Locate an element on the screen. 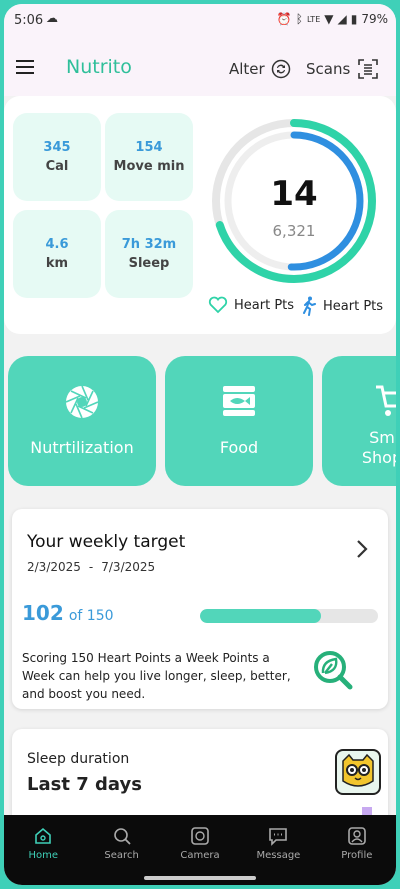 This screenshot has height=889, width=400. stat-calories: 345 Cal is located at coordinates (57, 157).